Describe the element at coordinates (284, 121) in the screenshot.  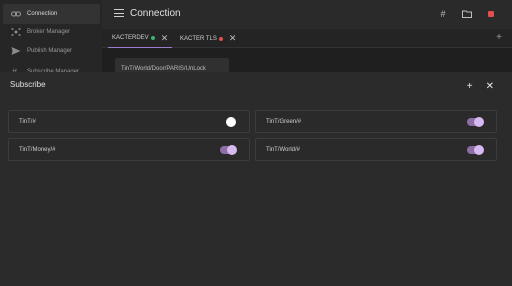
I see `subscription-topic: TinT/Green/#` at that location.